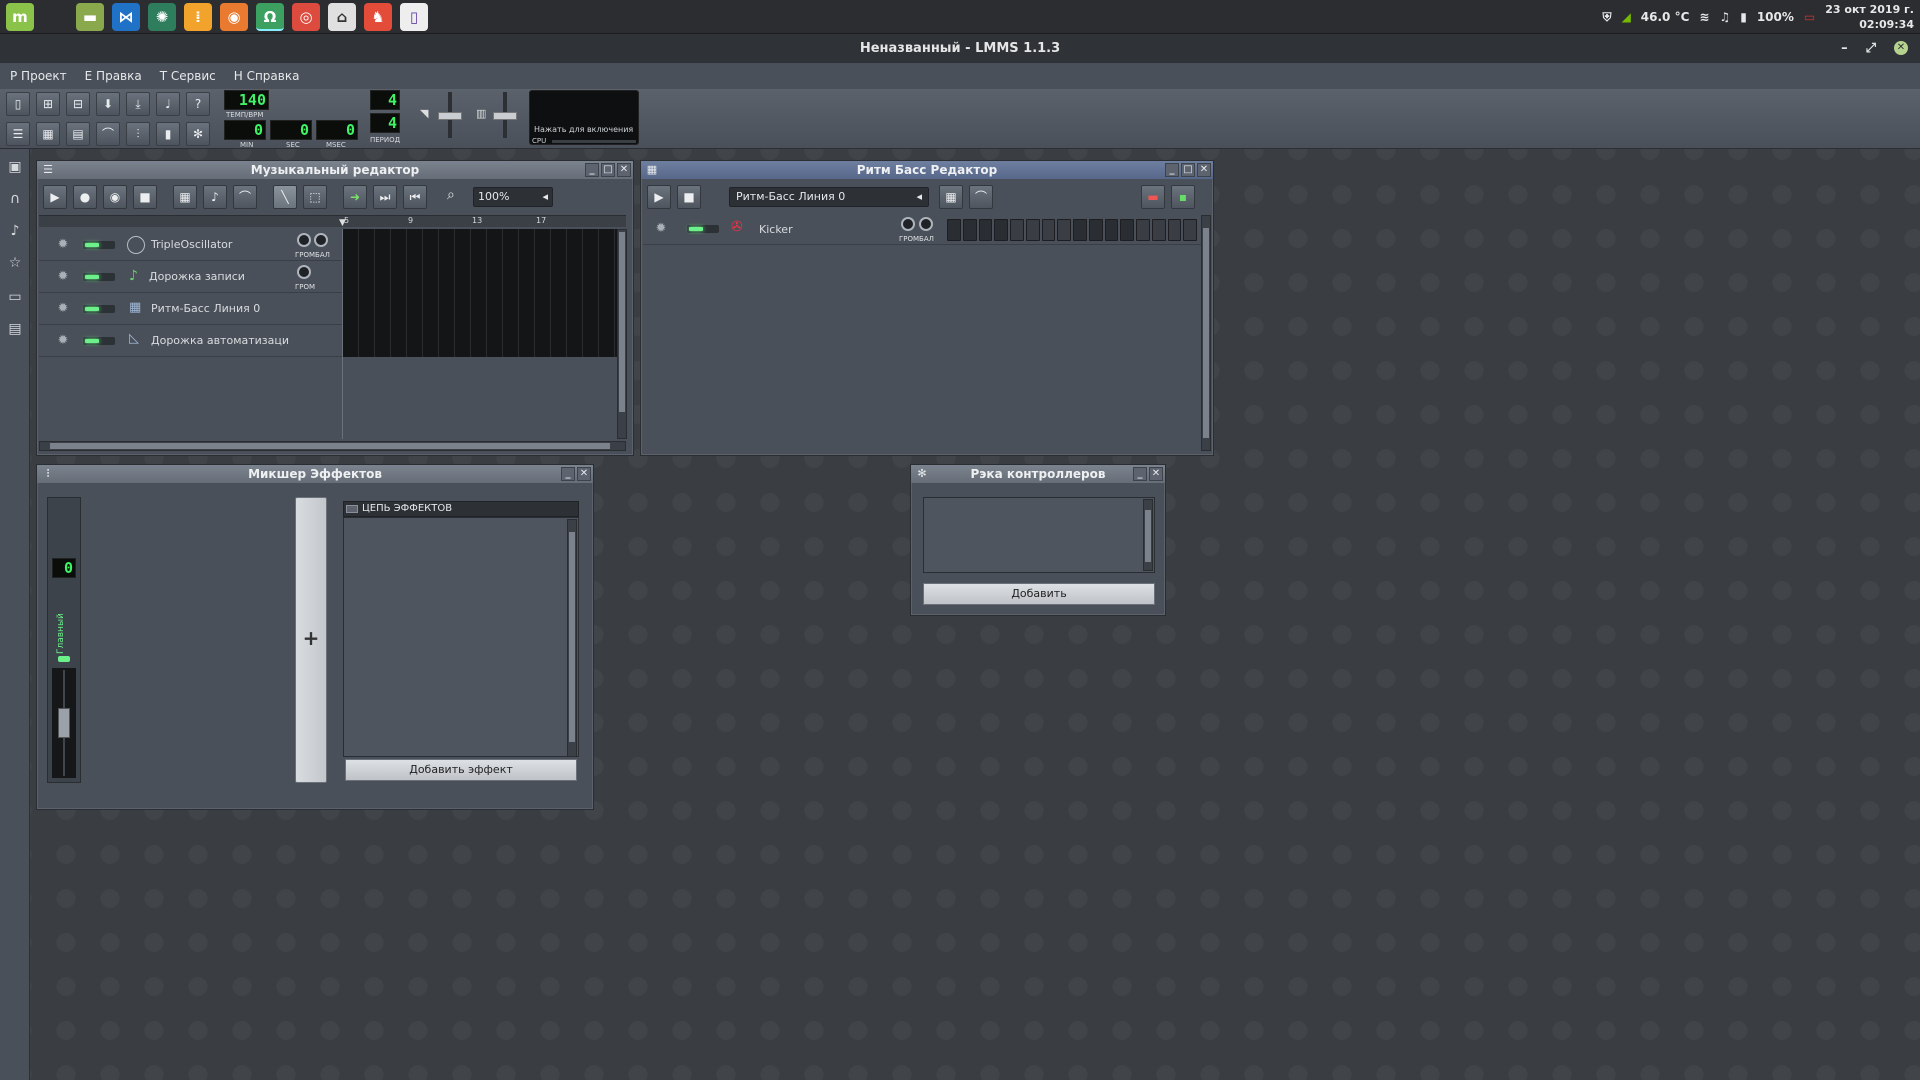 The width and height of the screenshot is (1920, 1080). I want to click on remove-steps-icon: ▬, so click(1153, 197).